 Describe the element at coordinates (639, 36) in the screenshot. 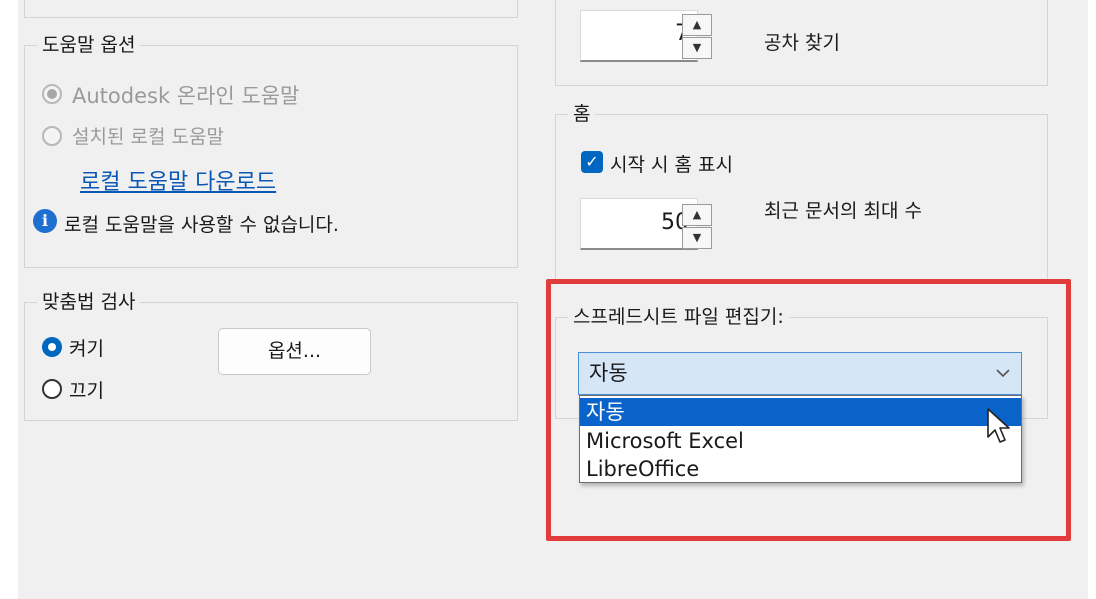

I see `tolerance-field: 7` at that location.